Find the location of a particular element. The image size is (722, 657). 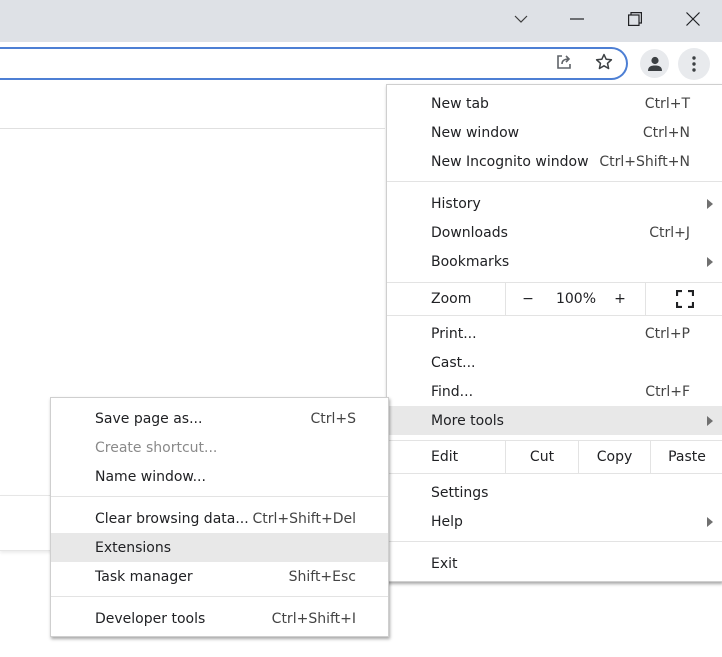

menu-item-label: New tab is located at coordinates (460, 103).